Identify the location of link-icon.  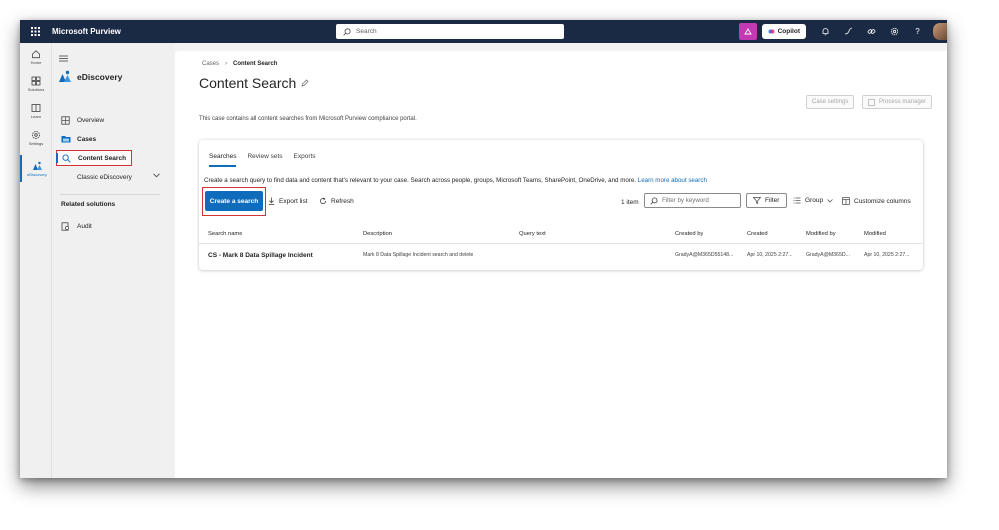
(871, 31).